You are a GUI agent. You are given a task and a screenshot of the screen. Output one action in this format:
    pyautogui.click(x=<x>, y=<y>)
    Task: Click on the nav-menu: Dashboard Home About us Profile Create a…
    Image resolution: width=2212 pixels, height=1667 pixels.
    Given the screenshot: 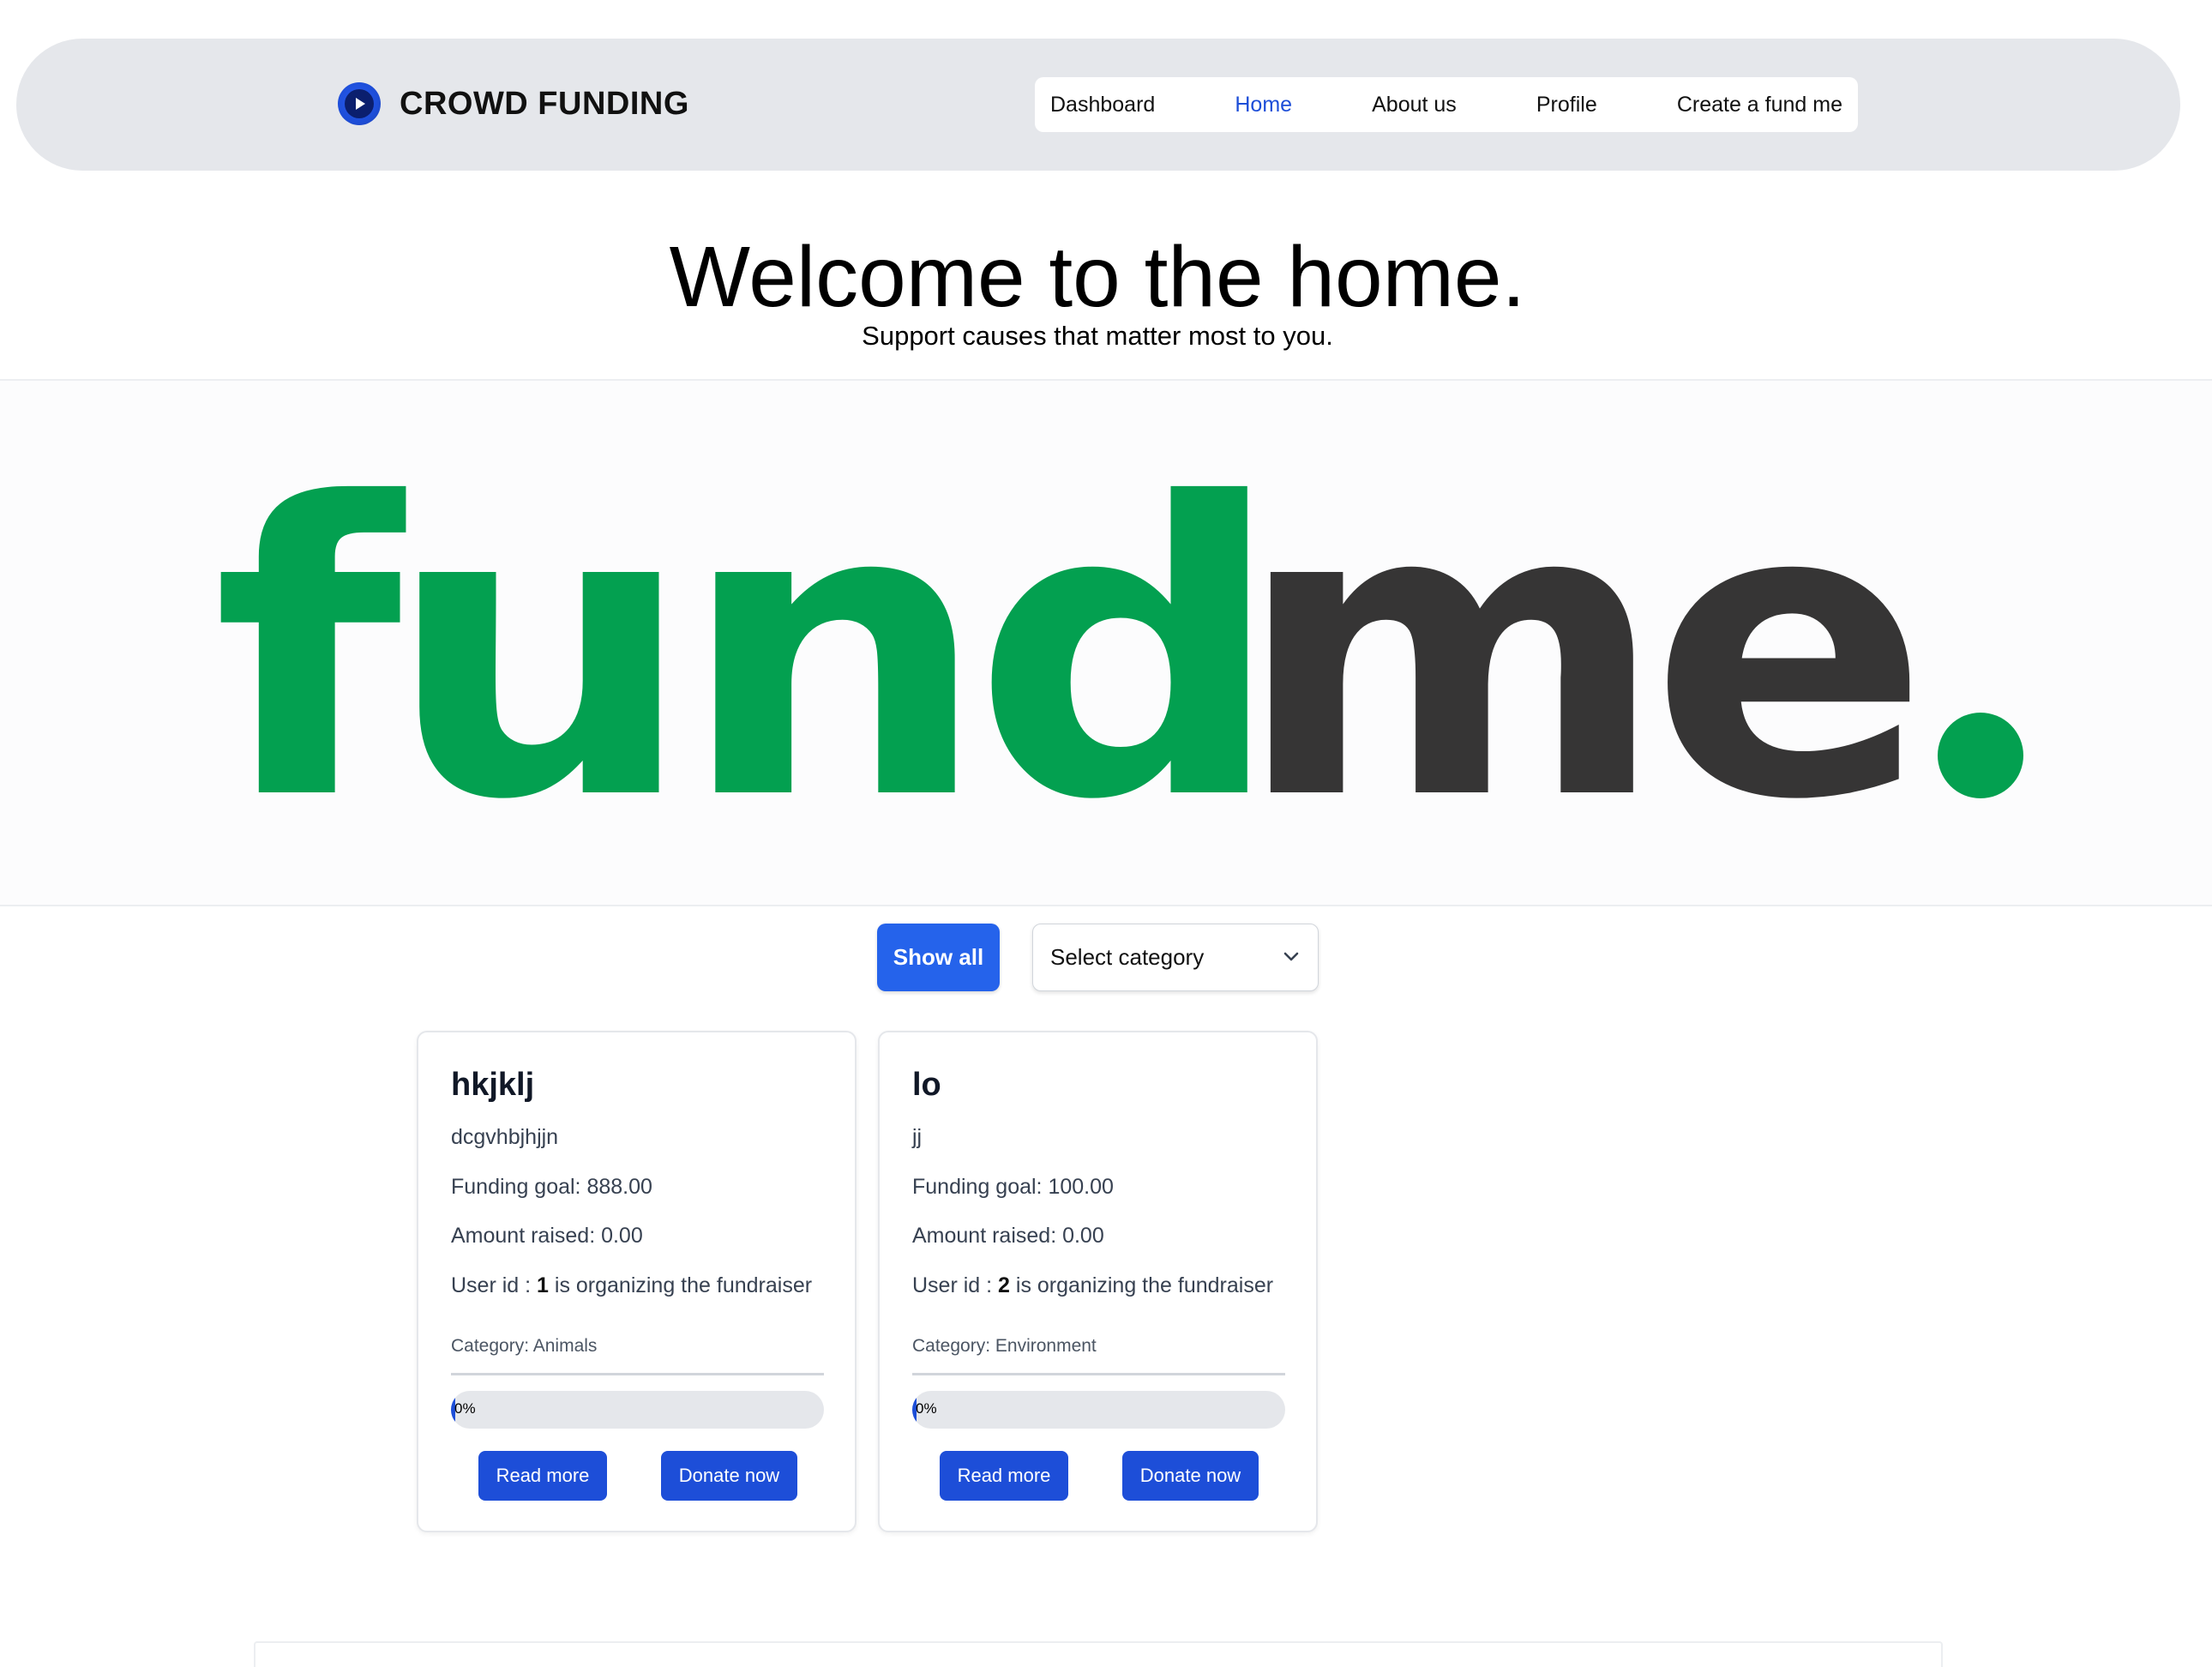 What is the action you would take?
    pyautogui.click(x=1446, y=104)
    